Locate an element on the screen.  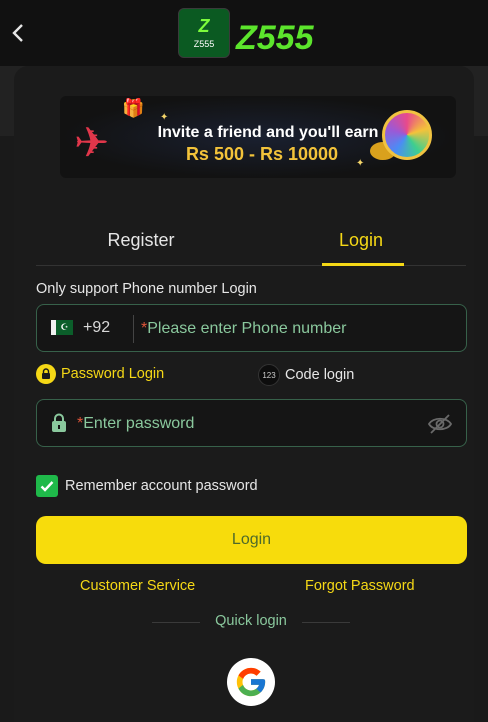
sparkle-icon: ✦ is located at coordinates (164, 117).